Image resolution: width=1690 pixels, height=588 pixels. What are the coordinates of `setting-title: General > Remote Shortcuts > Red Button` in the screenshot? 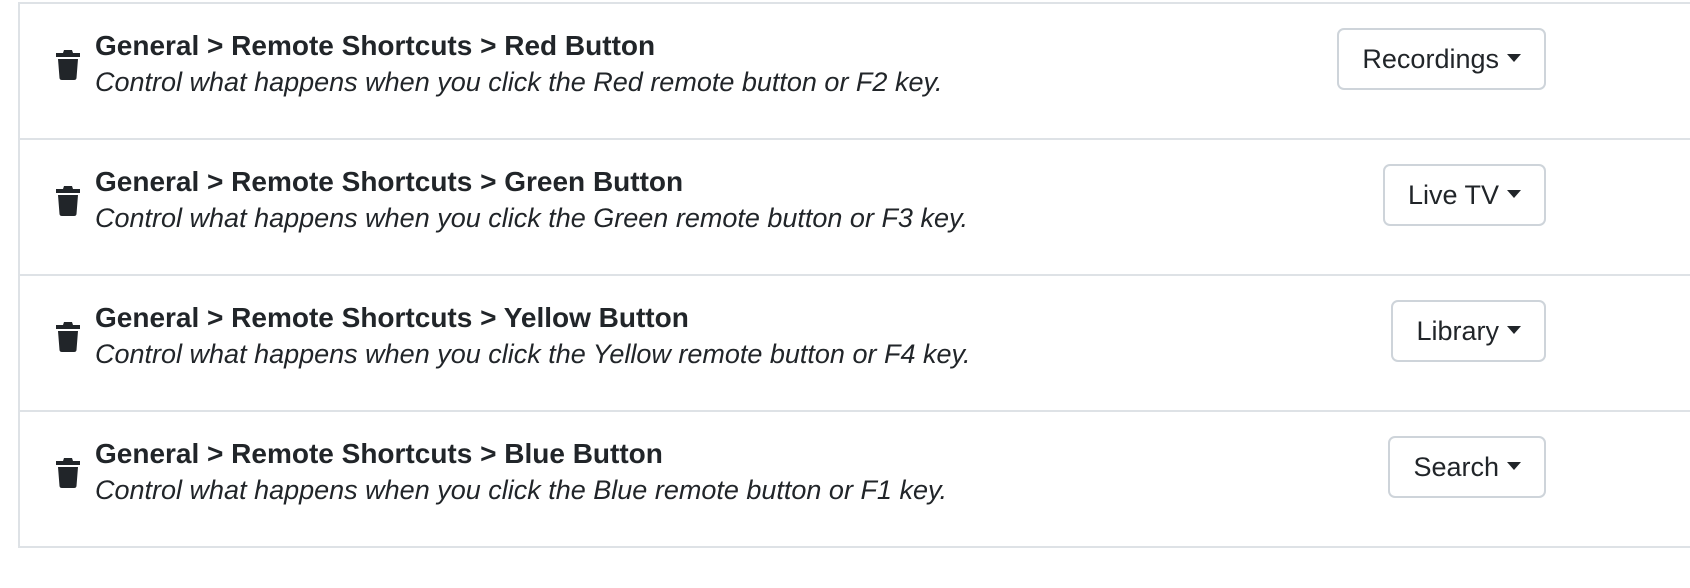 It's located at (375, 45).